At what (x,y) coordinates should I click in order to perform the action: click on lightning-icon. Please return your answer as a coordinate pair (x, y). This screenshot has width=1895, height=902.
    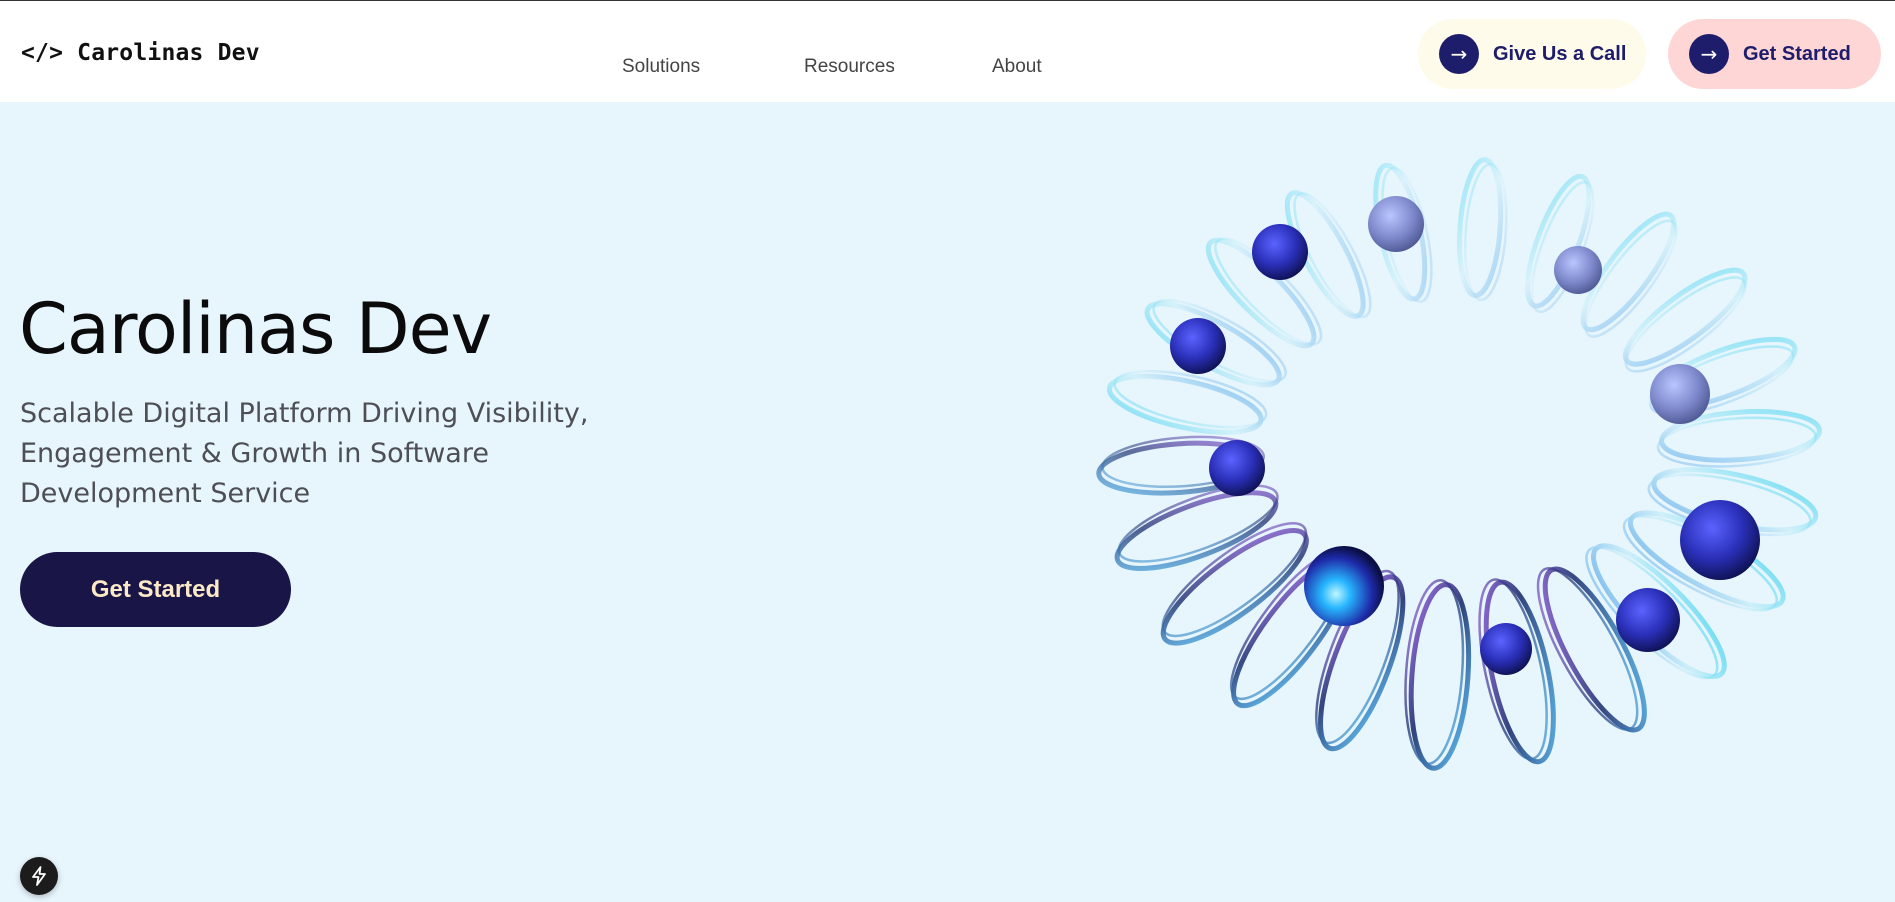
    Looking at the image, I should click on (39, 876).